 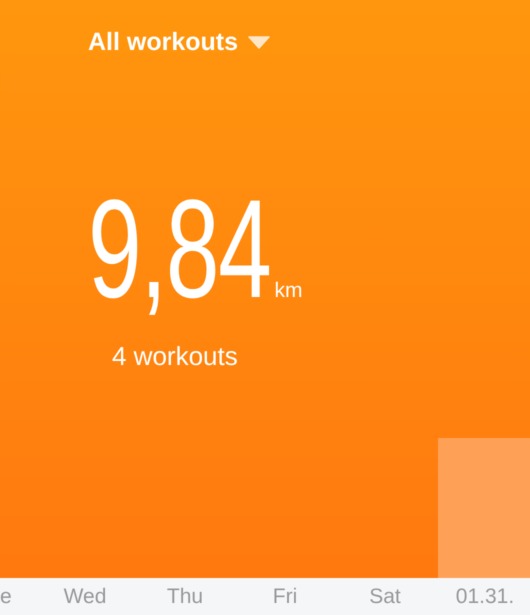 I want to click on day-label: e, so click(x=6, y=596).